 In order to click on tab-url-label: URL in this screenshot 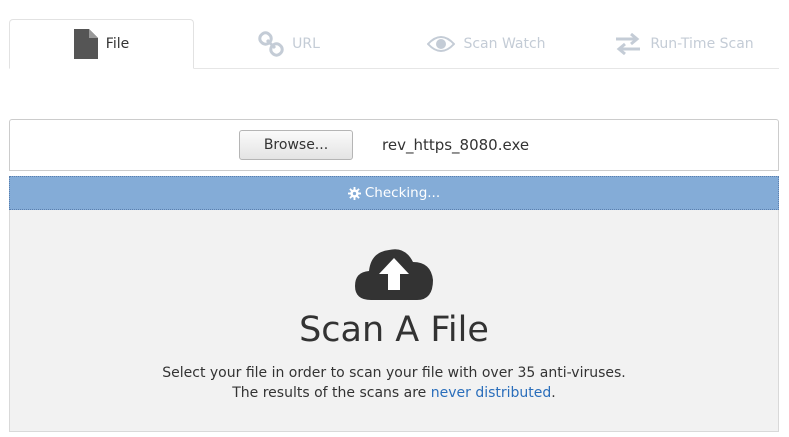, I will do `click(306, 44)`.